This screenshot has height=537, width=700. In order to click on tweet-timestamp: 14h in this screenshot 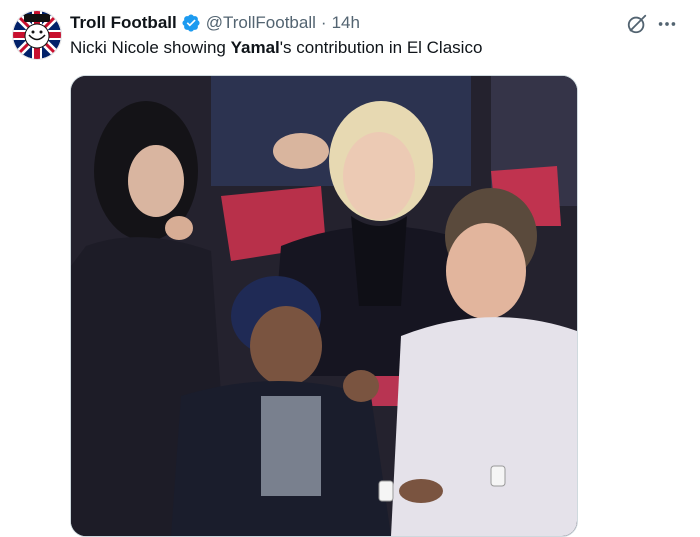, I will do `click(346, 23)`.